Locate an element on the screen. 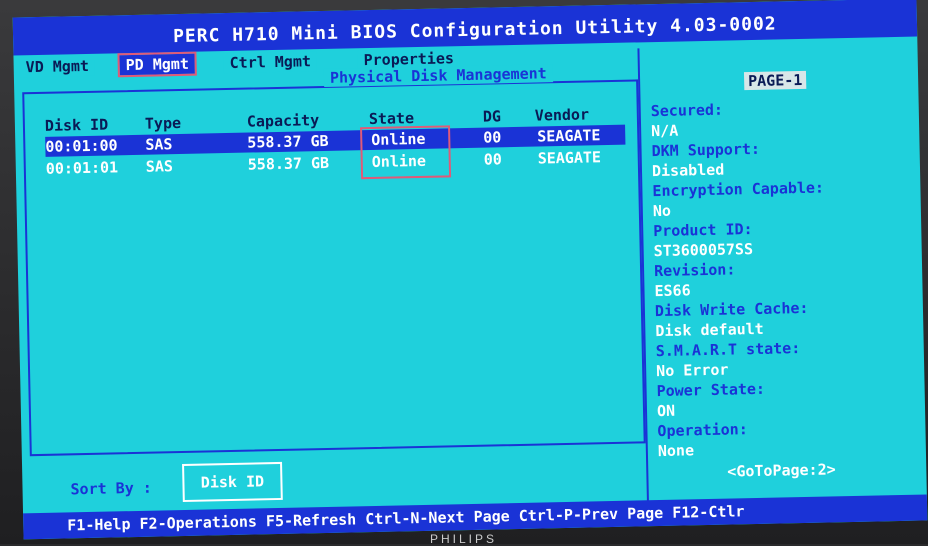 Image resolution: width=928 pixels, height=546 pixels. prop-dkm-label: DKM Support: is located at coordinates (706, 150).